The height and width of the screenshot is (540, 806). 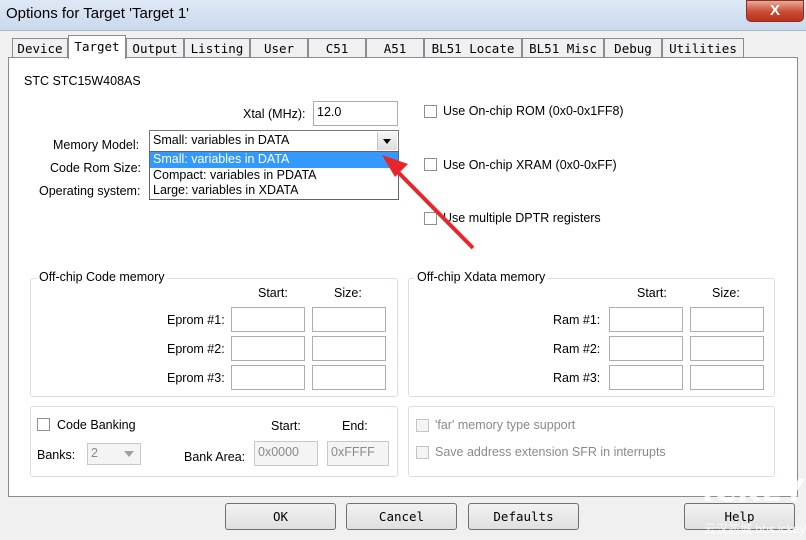 What do you see at coordinates (358, 453) in the screenshot?
I see `bank-area-end-input: 0xFFFF` at bounding box center [358, 453].